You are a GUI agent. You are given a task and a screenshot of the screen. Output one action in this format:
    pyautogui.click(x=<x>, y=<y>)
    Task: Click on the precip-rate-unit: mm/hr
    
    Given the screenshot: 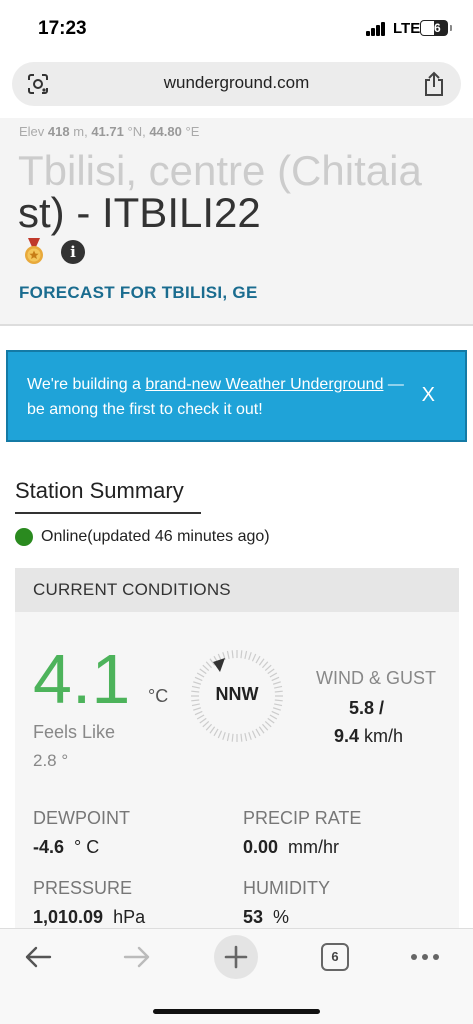 What is the action you would take?
    pyautogui.click(x=314, y=847)
    